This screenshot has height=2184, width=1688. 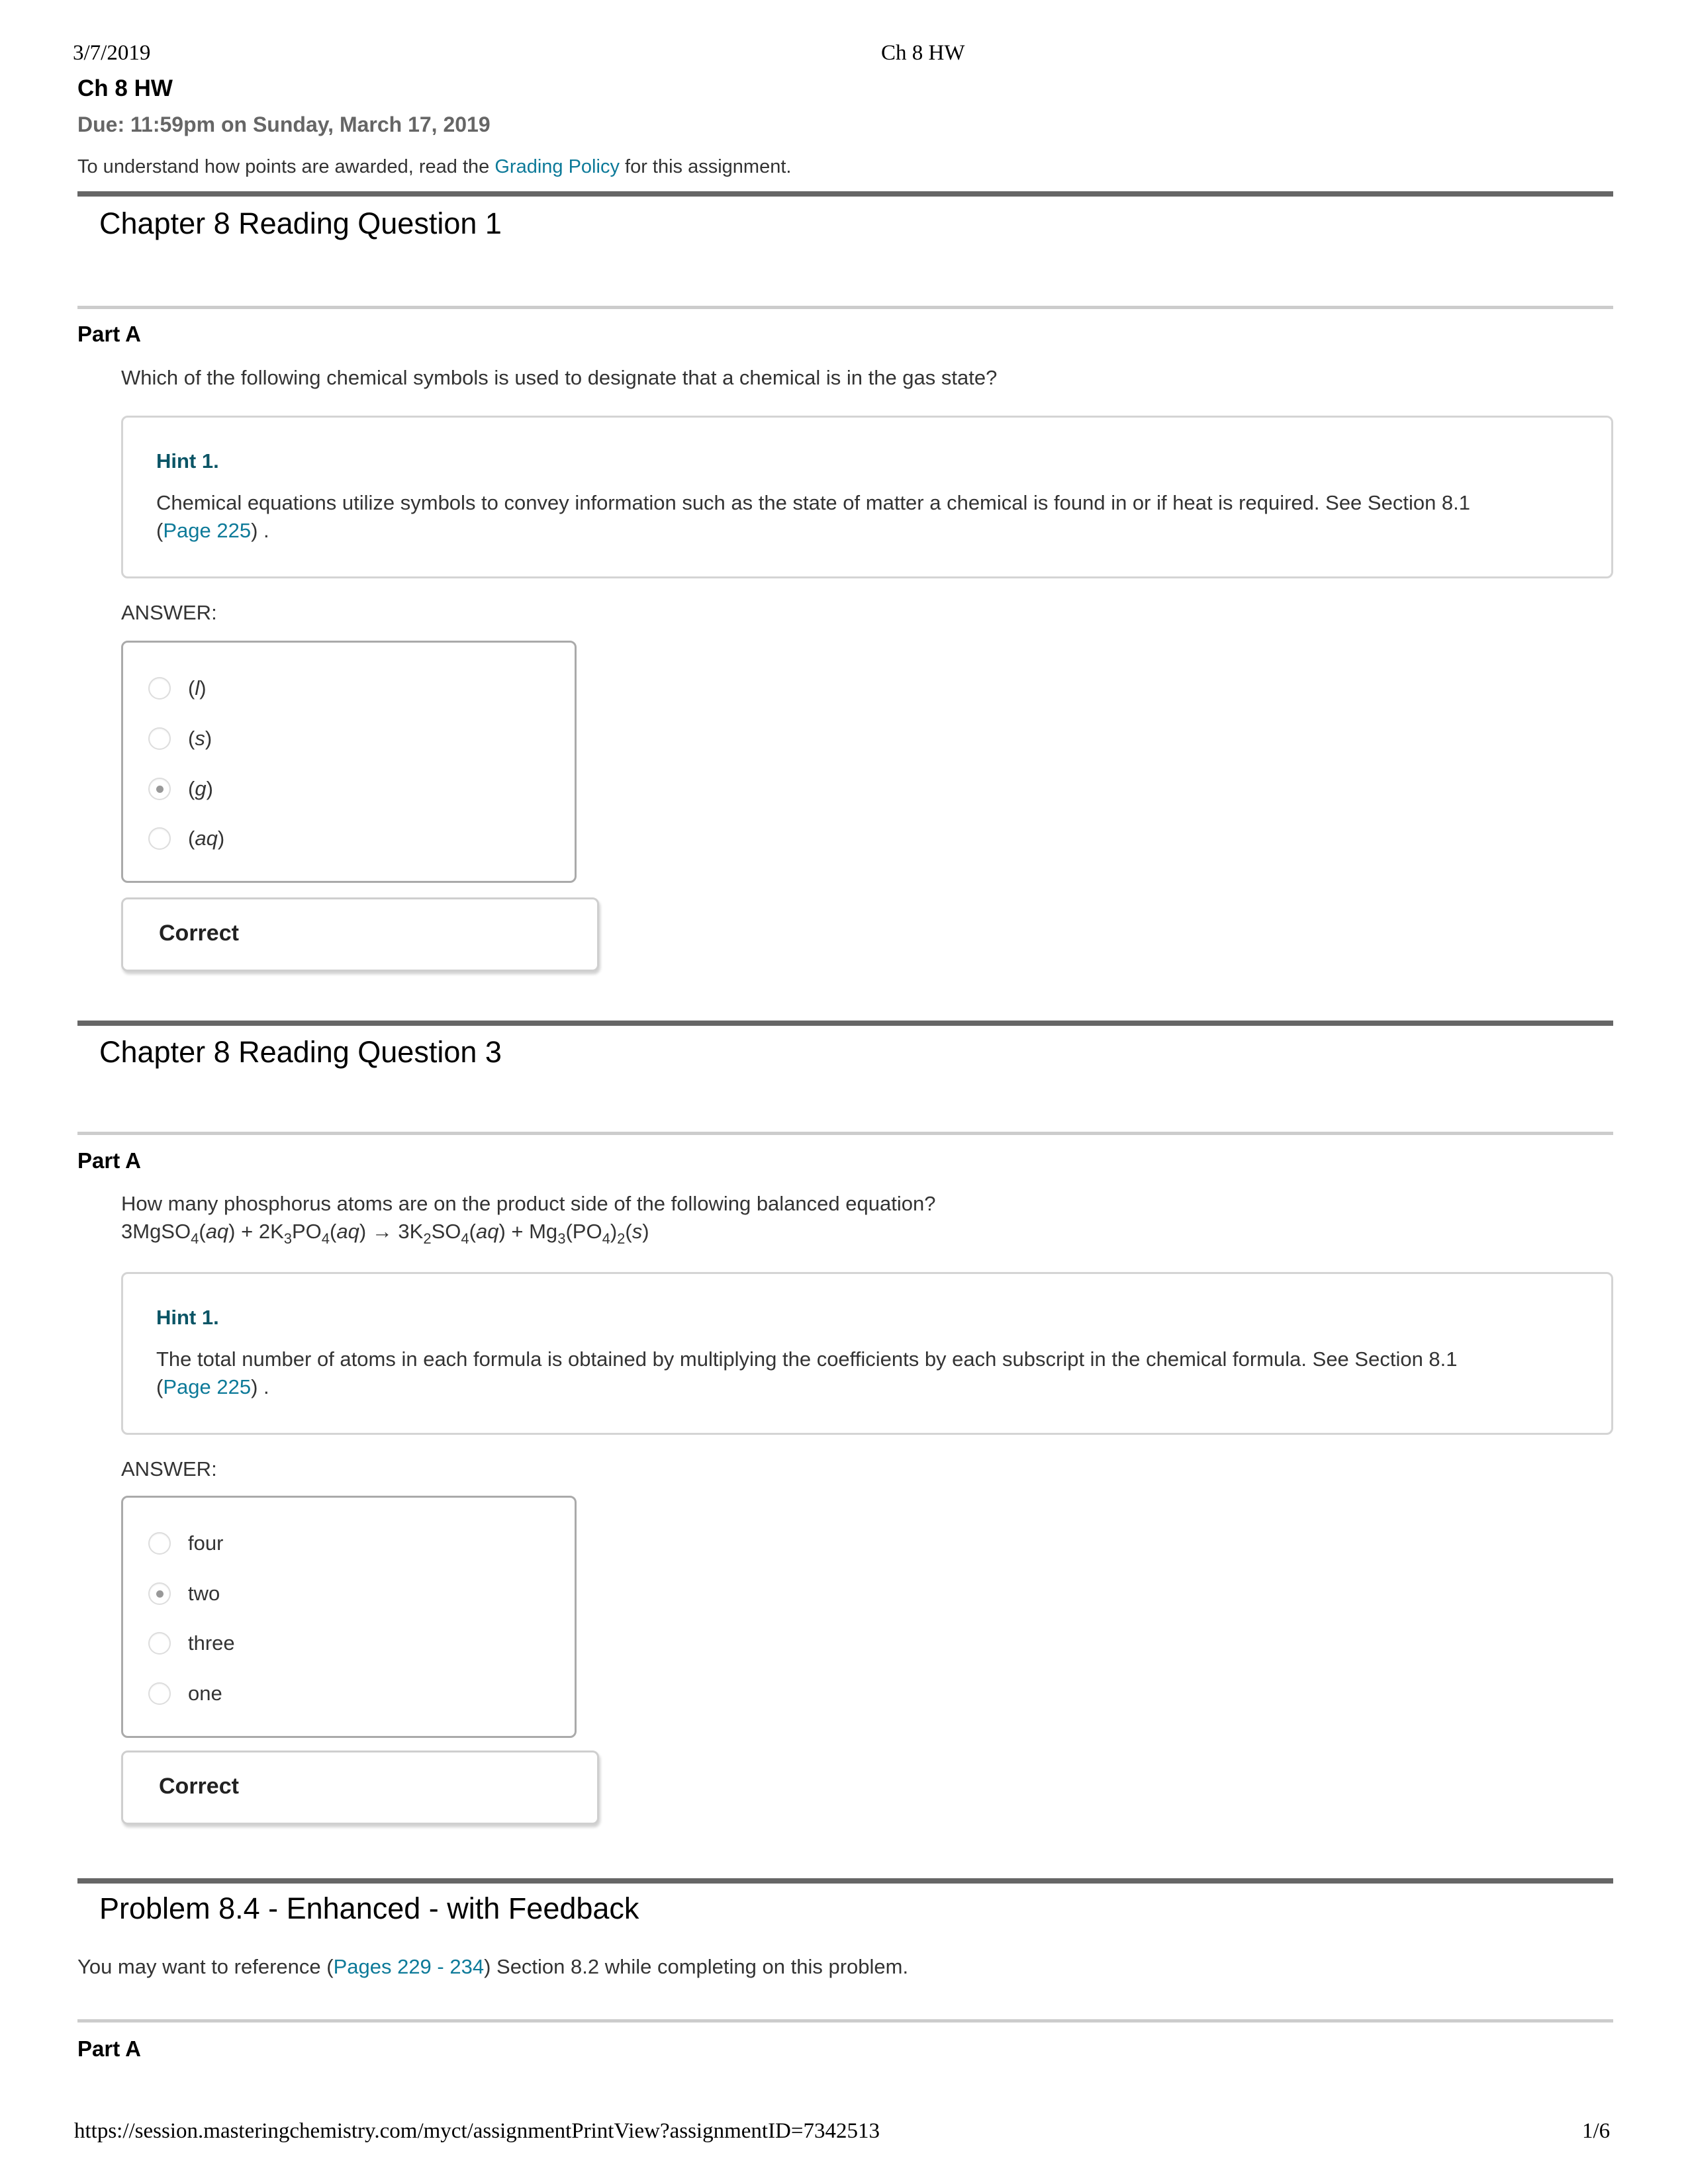 I want to click on print-title: Ch 8 HW, so click(x=923, y=53).